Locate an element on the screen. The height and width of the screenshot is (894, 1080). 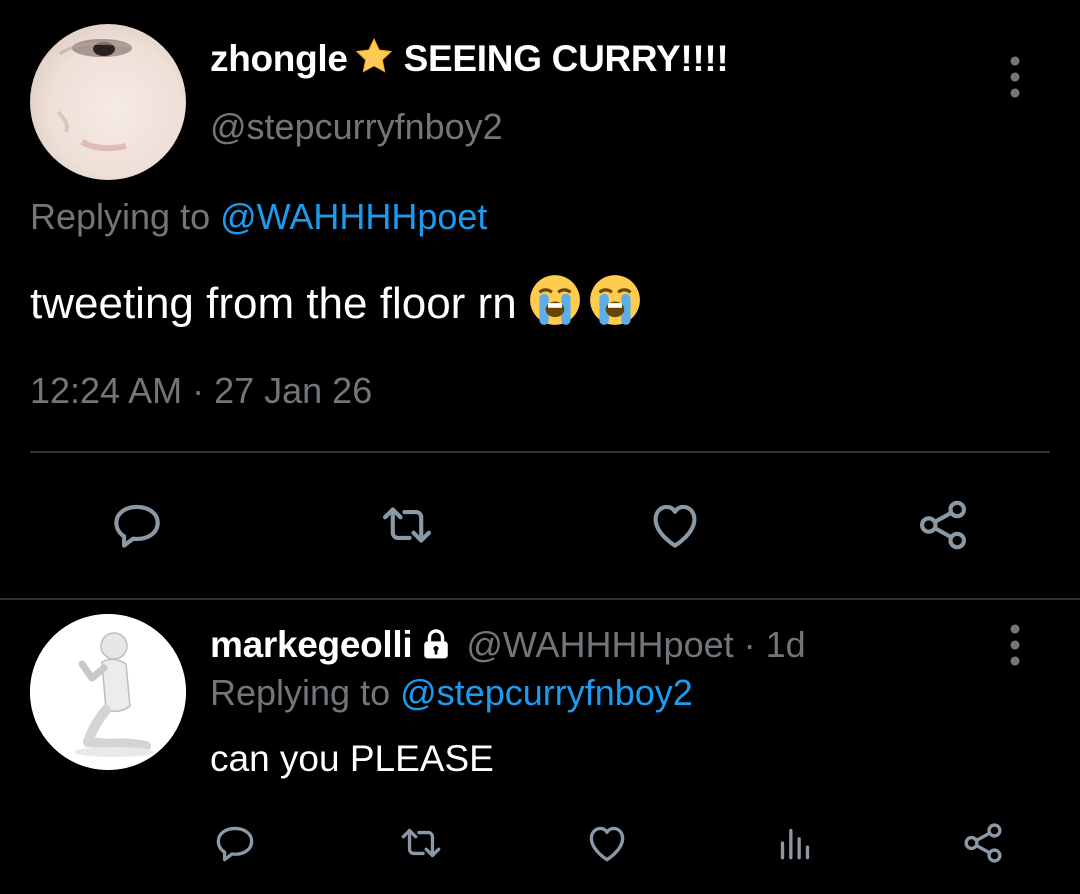
replying-to: Replying to @stepcurryfnboy2 is located at coordinates (451, 693).